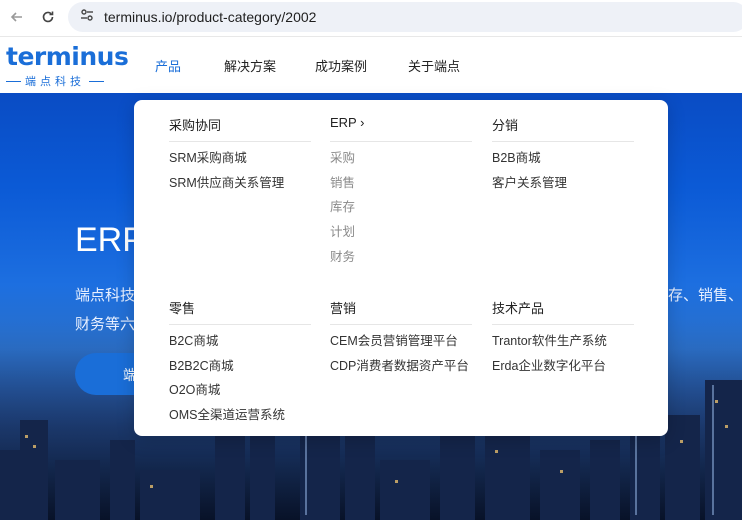 The image size is (742, 520). Describe the element at coordinates (401, 128) in the screenshot. I see `menu-column-heading: ERP ›` at that location.